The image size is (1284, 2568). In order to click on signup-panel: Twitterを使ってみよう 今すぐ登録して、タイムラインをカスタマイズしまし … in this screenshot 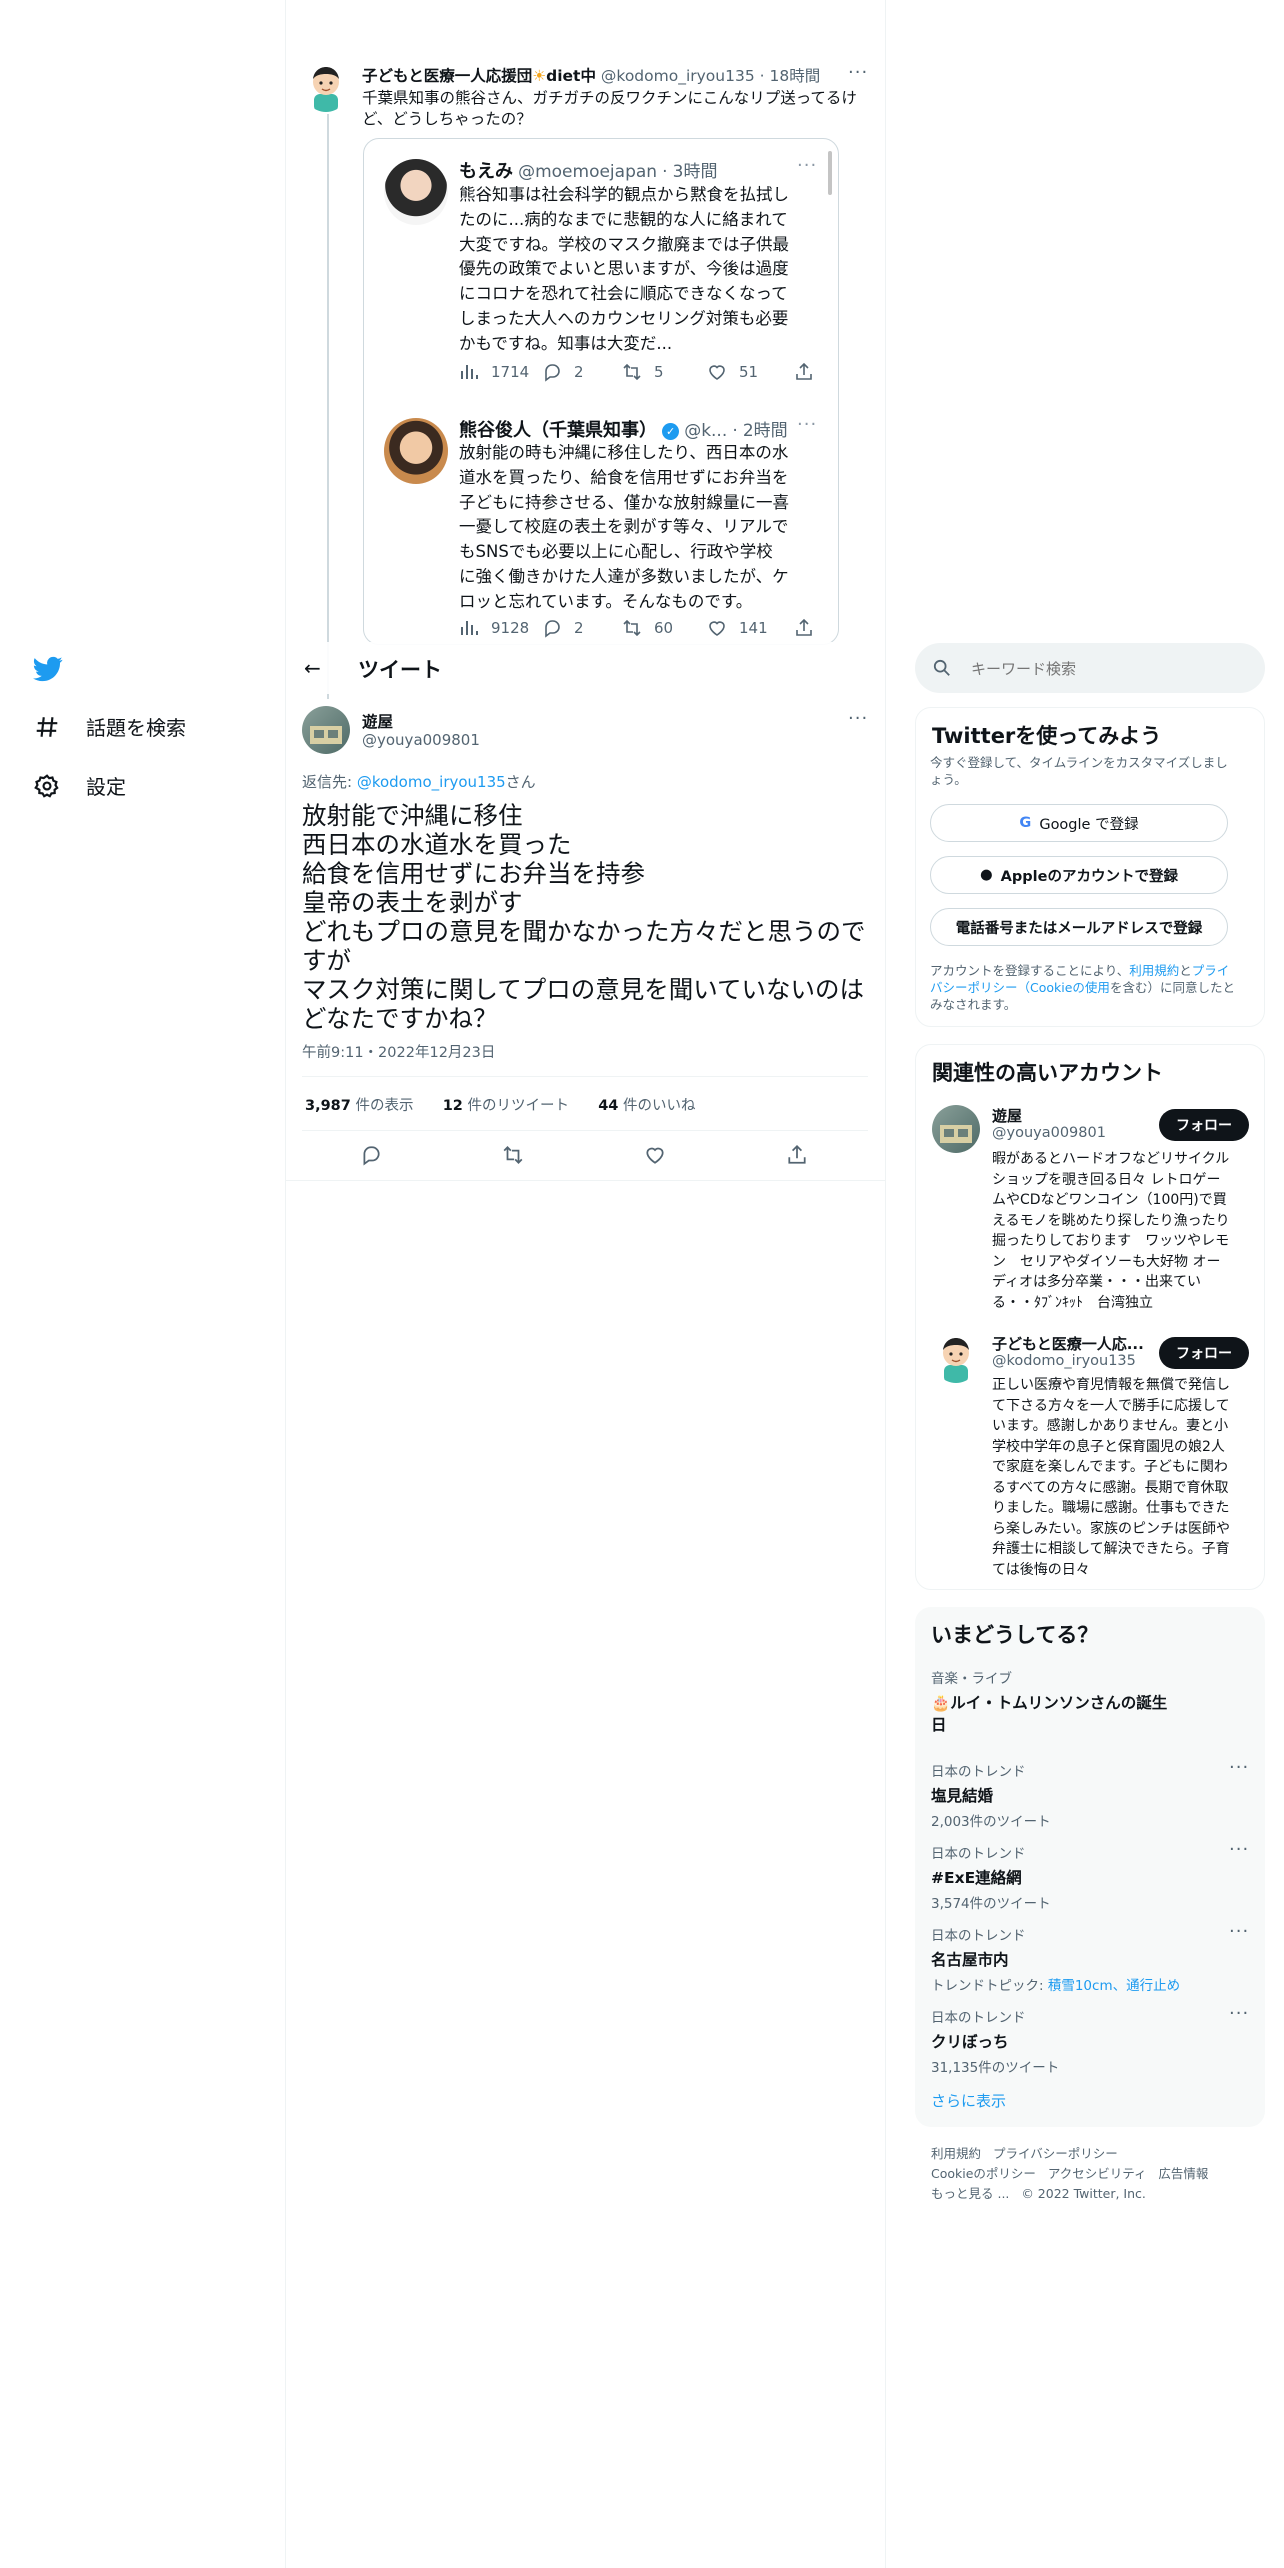, I will do `click(1090, 867)`.